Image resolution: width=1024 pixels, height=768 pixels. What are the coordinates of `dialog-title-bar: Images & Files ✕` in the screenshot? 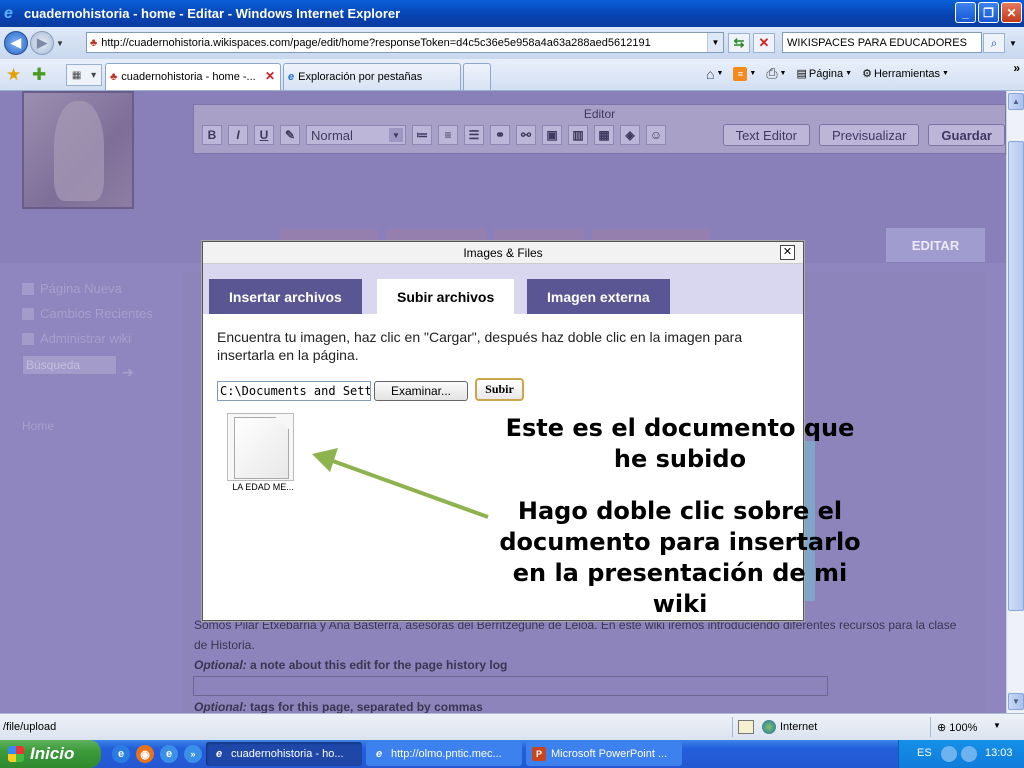 It's located at (503, 253).